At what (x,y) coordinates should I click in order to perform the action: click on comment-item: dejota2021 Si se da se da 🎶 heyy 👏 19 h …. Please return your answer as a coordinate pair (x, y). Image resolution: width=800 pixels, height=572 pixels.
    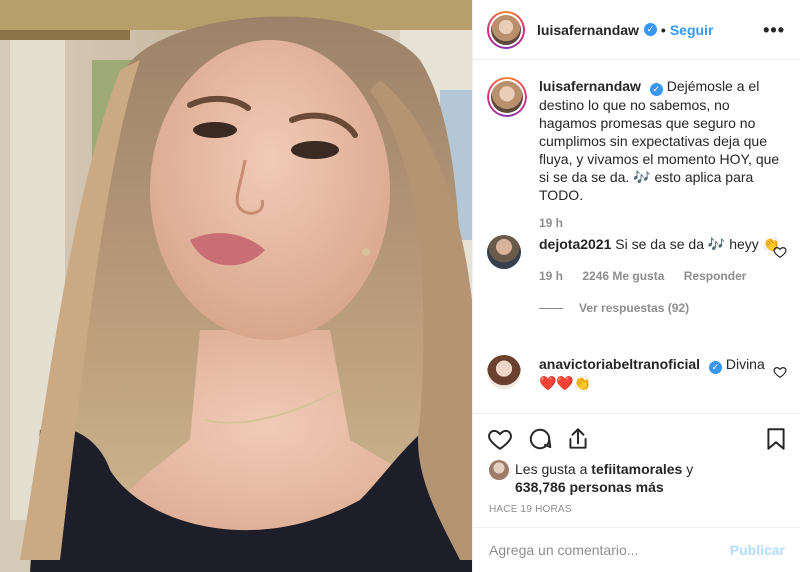
    Looking at the image, I should click on (637, 285).